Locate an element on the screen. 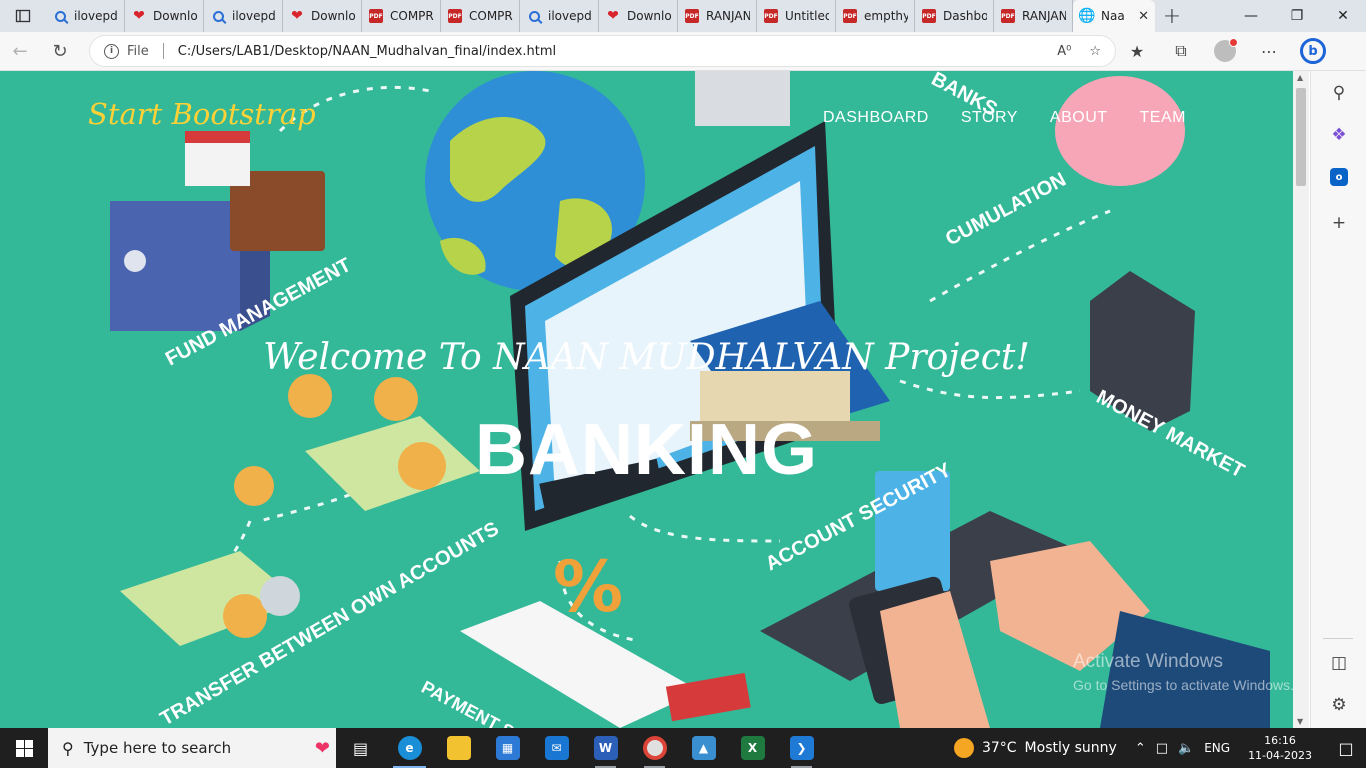 Image resolution: width=1366 pixels, height=768 pixels. taskbar-mail: ✉ is located at coordinates (556, 748).